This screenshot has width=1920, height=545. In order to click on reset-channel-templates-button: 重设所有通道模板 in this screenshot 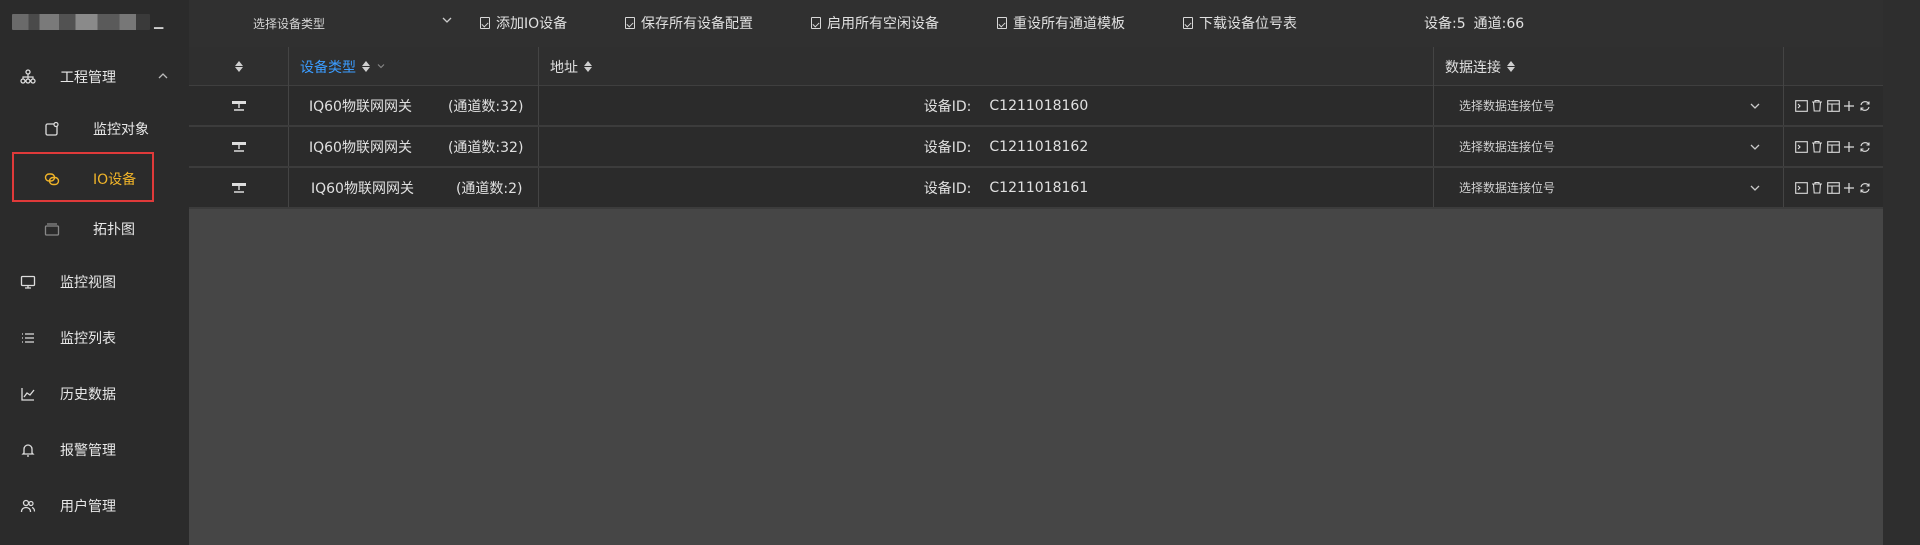, I will do `click(1061, 23)`.